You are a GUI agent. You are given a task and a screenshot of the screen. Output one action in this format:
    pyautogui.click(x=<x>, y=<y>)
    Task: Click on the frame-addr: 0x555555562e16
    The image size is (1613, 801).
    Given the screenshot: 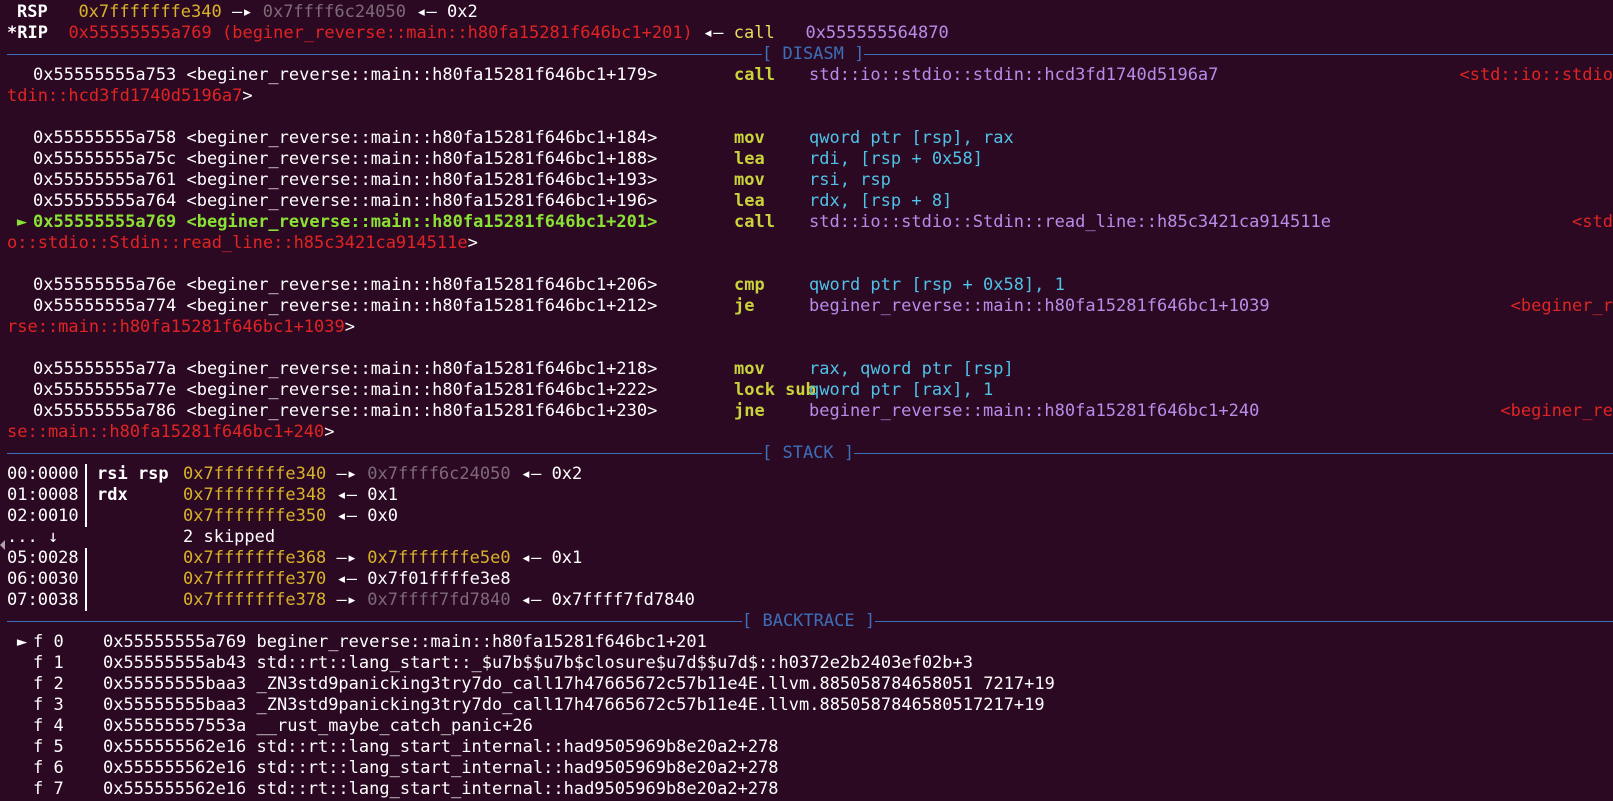 What is the action you would take?
    pyautogui.click(x=175, y=768)
    